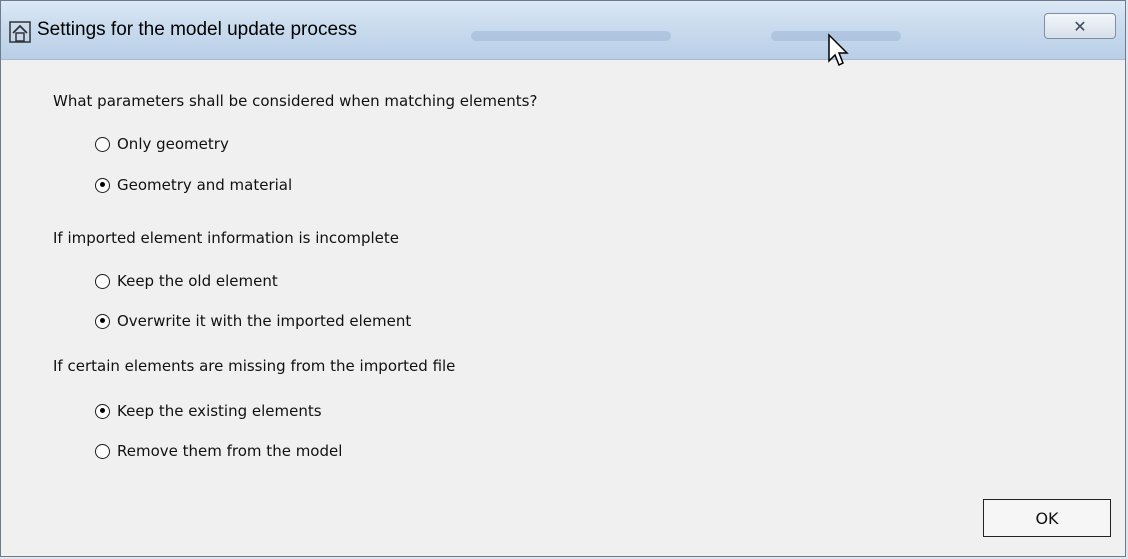  What do you see at coordinates (230, 451) in the screenshot?
I see `radio-label: Remove them from the model` at bounding box center [230, 451].